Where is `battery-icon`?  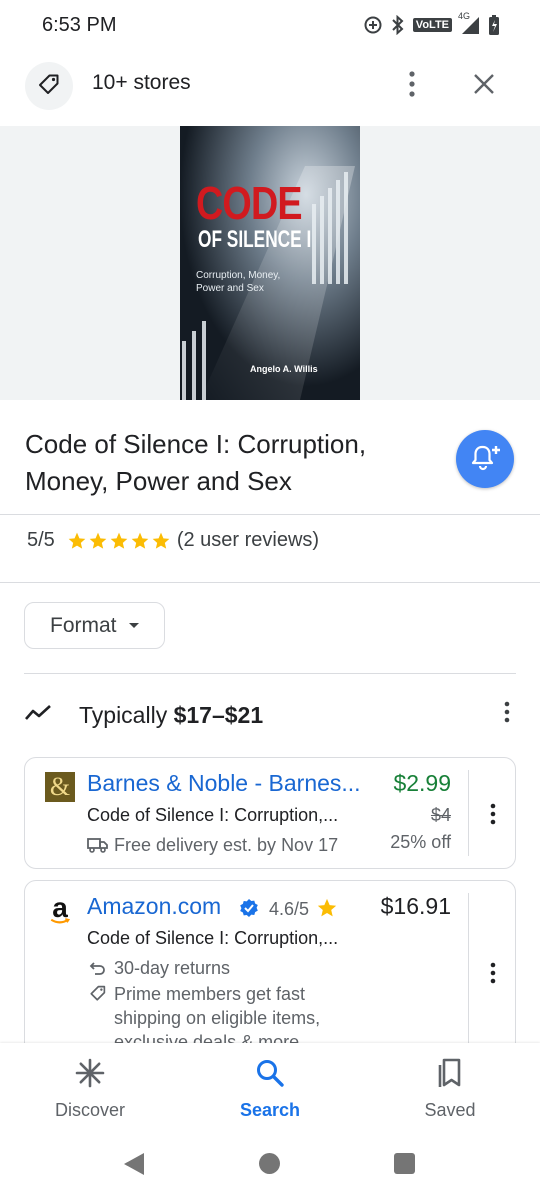
battery-icon is located at coordinates (494, 25).